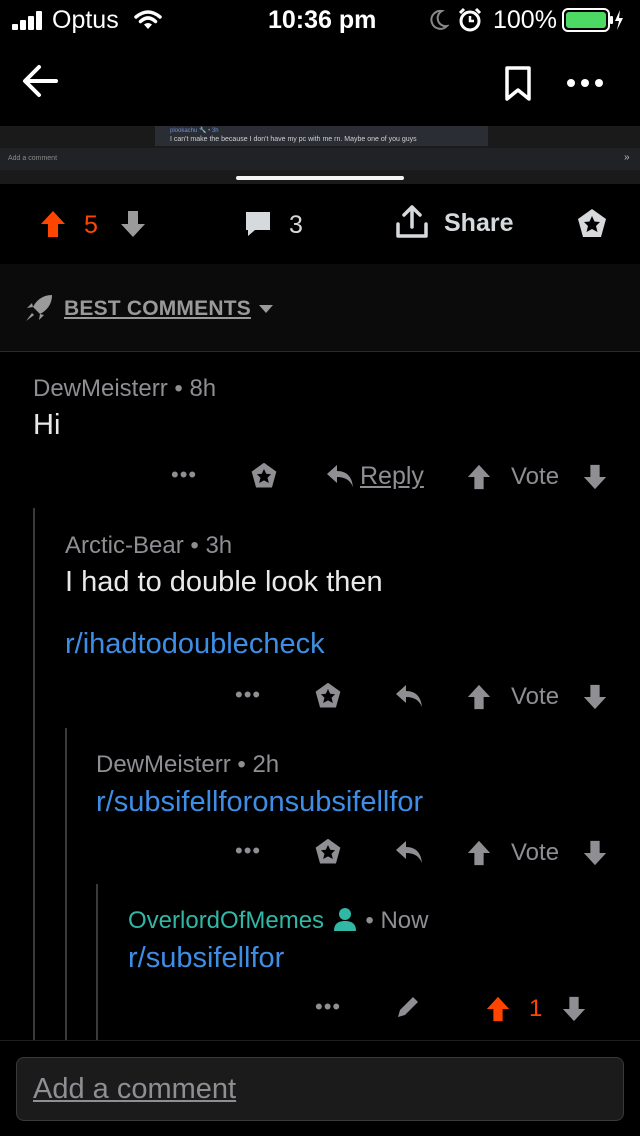 The width and height of the screenshot is (640, 1136). I want to click on comment-body: I had to double look then, so click(224, 582).